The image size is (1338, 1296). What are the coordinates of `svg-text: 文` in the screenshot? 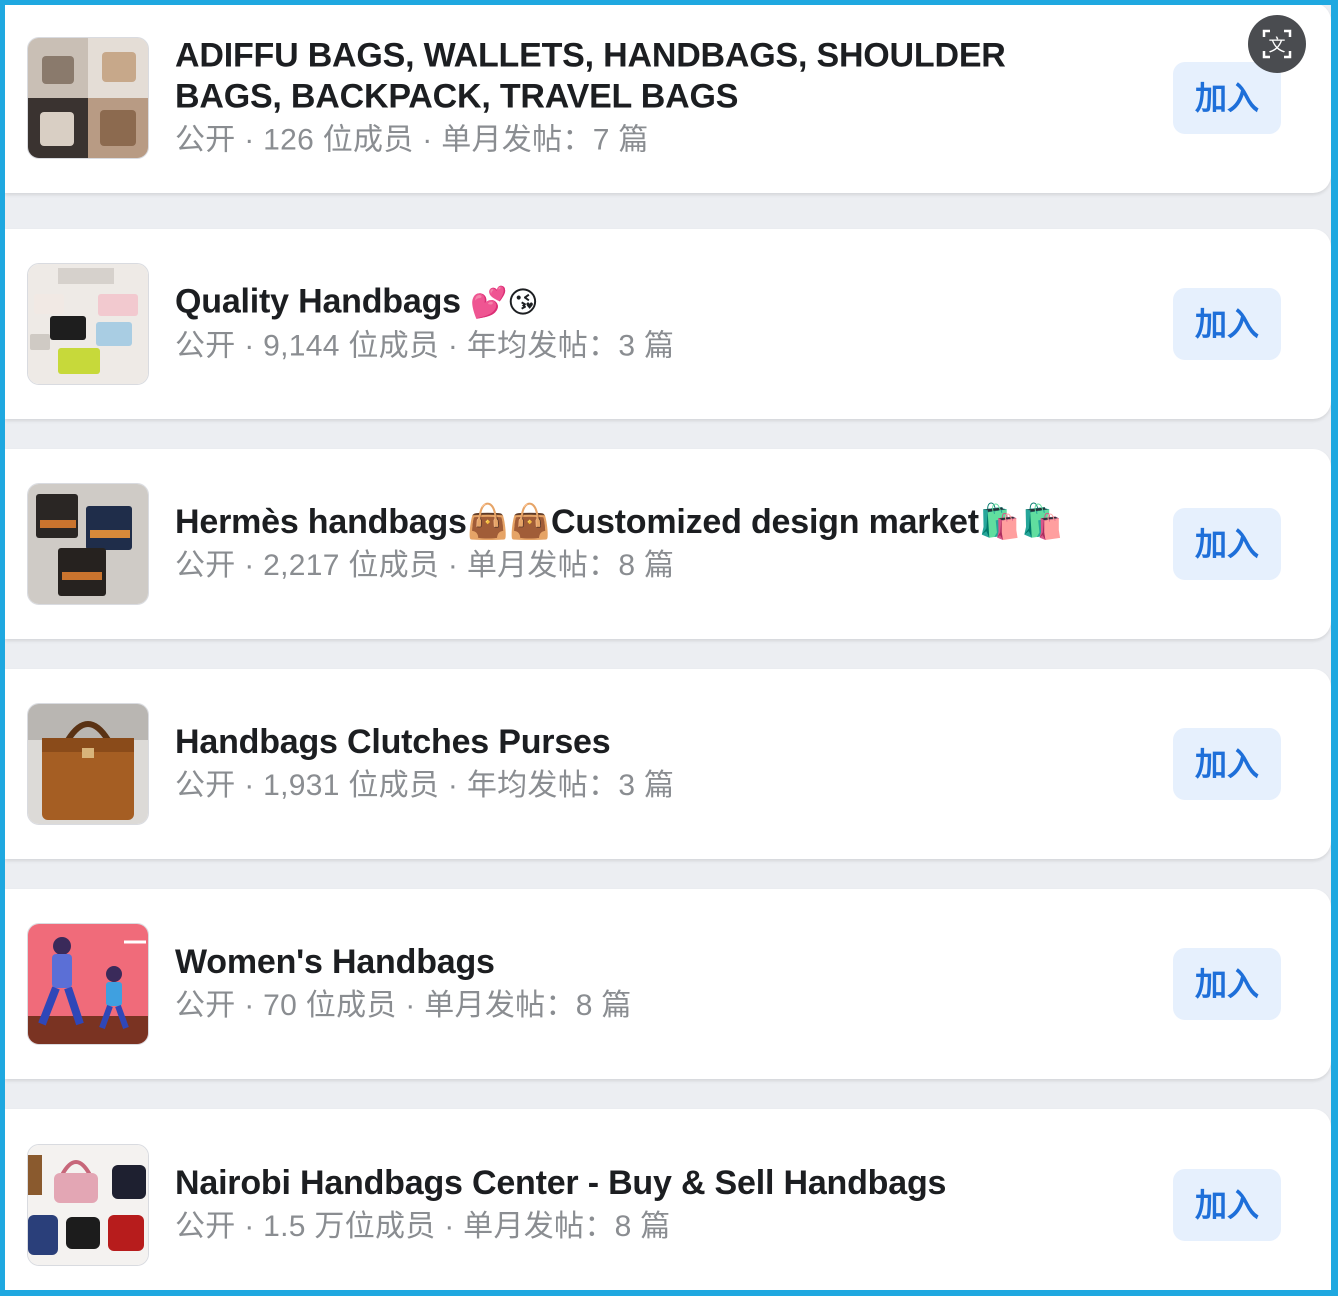 It's located at (1277, 46).